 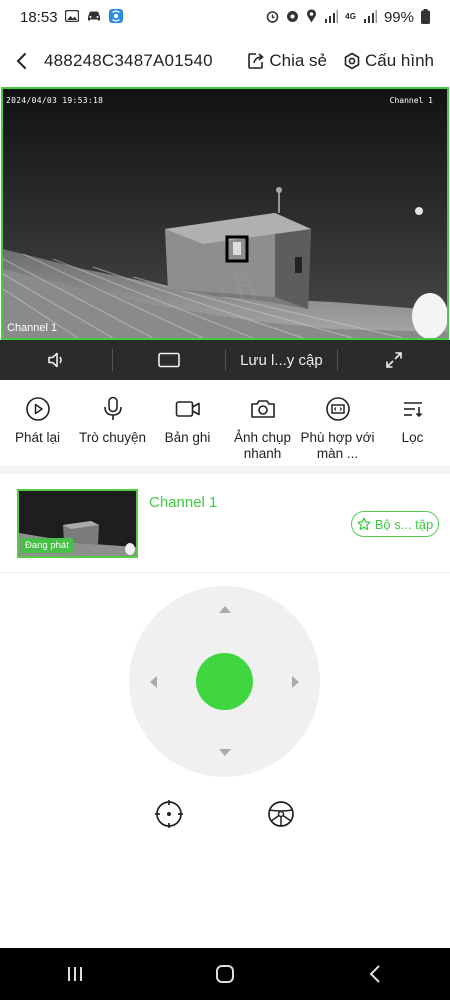 I want to click on ptz-center-knob, so click(x=224, y=681).